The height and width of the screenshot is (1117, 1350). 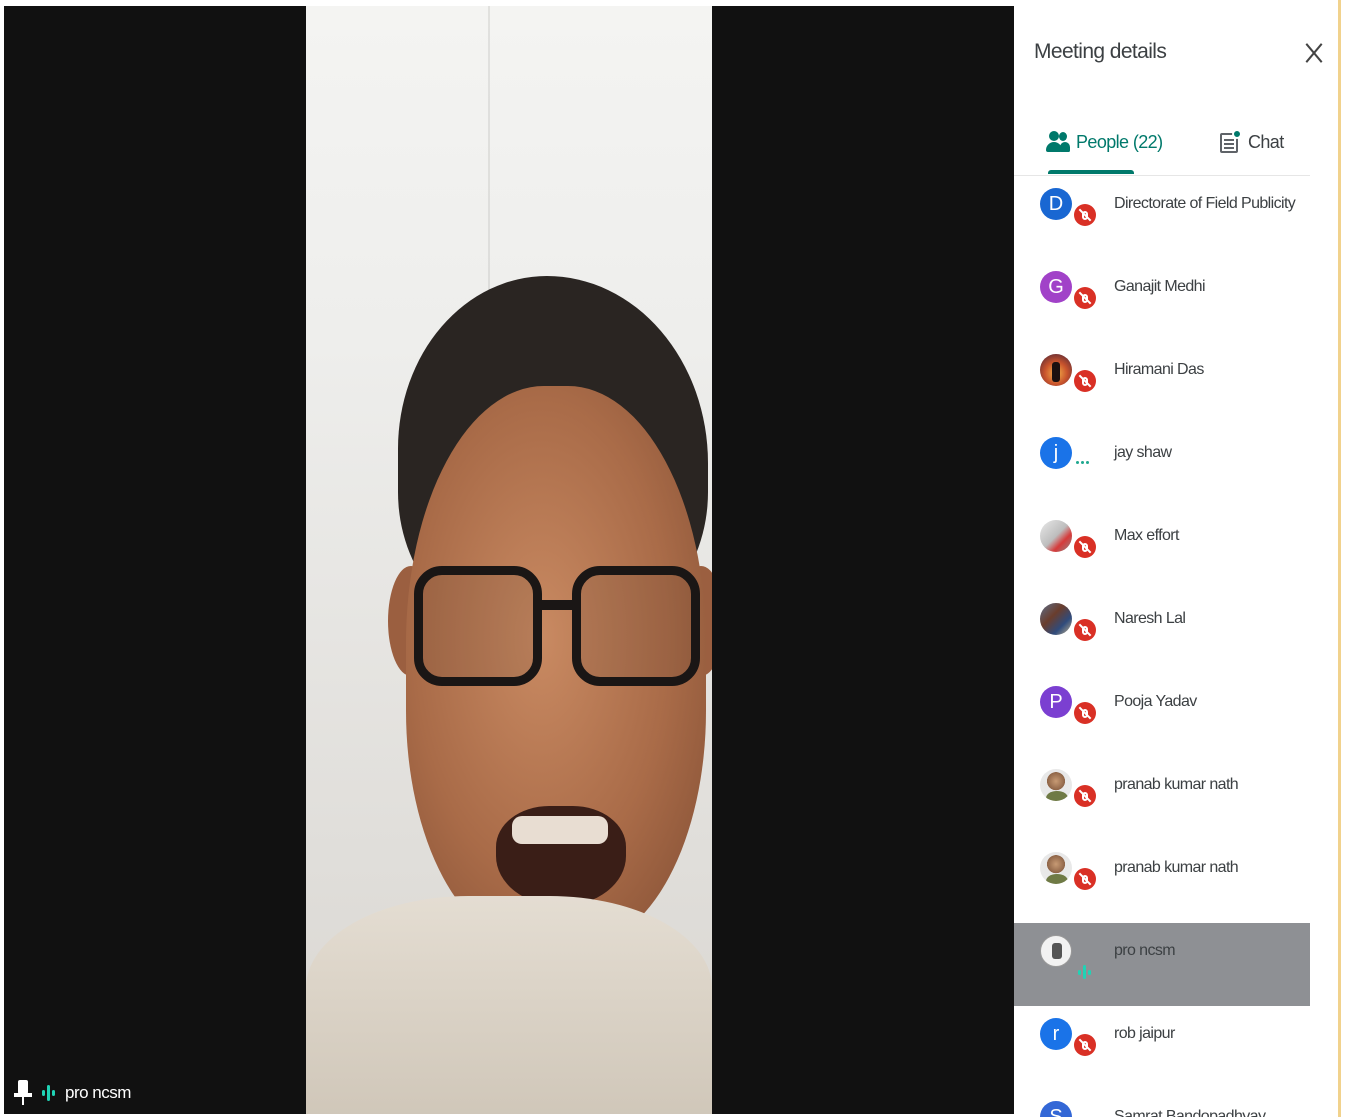 What do you see at coordinates (1162, 1103) in the screenshot?
I see `participant-row: S Samrat Bandopadhyay` at bounding box center [1162, 1103].